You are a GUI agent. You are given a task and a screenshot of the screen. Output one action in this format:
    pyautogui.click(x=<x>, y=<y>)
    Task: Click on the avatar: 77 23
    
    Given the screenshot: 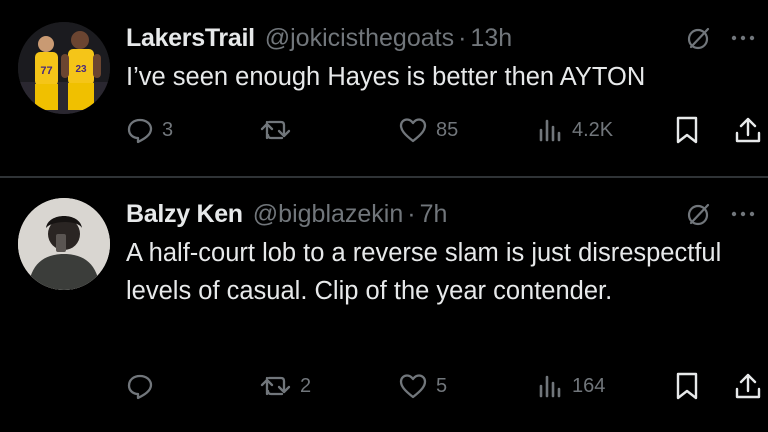 What is the action you would take?
    pyautogui.click(x=64, y=68)
    